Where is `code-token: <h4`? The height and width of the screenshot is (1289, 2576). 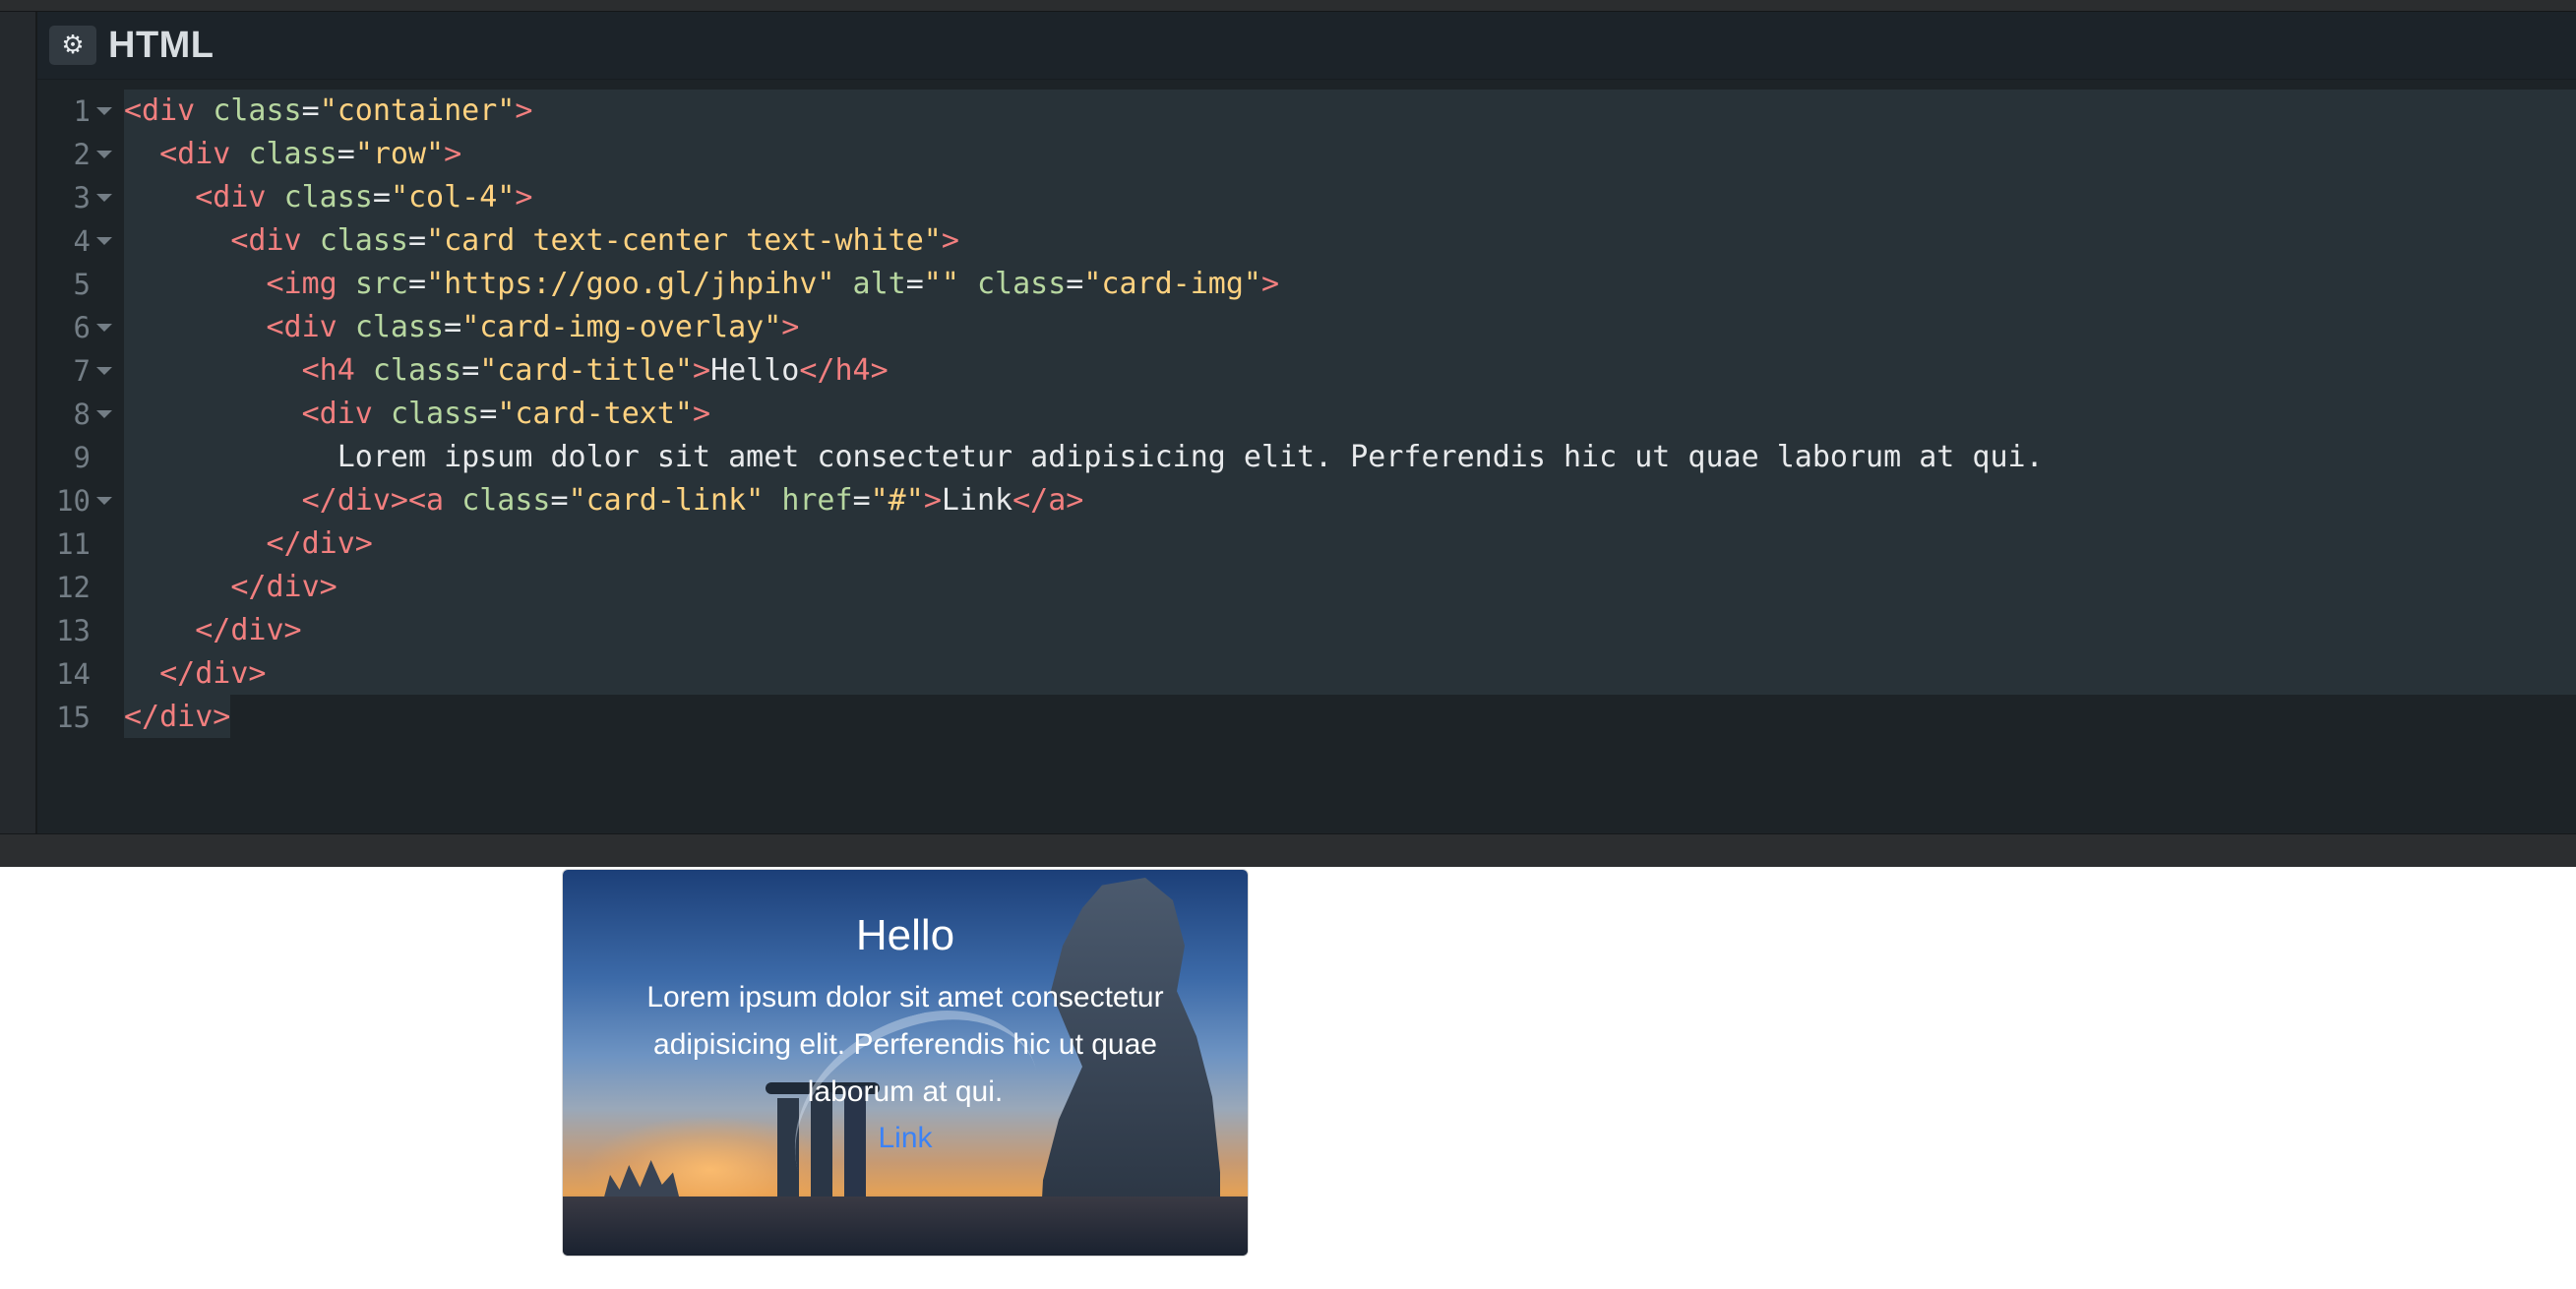
code-token: <h4 is located at coordinates (337, 371).